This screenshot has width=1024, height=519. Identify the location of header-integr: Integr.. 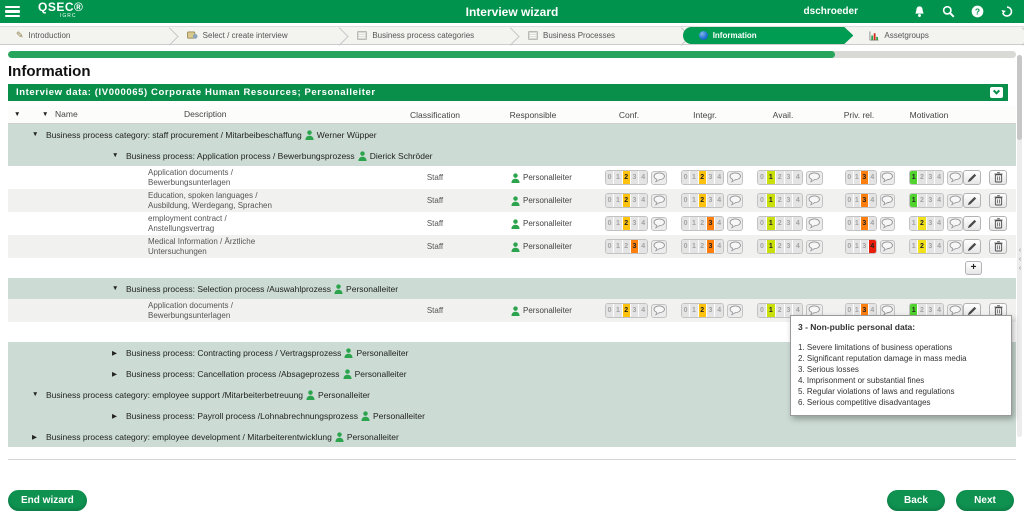
(705, 115).